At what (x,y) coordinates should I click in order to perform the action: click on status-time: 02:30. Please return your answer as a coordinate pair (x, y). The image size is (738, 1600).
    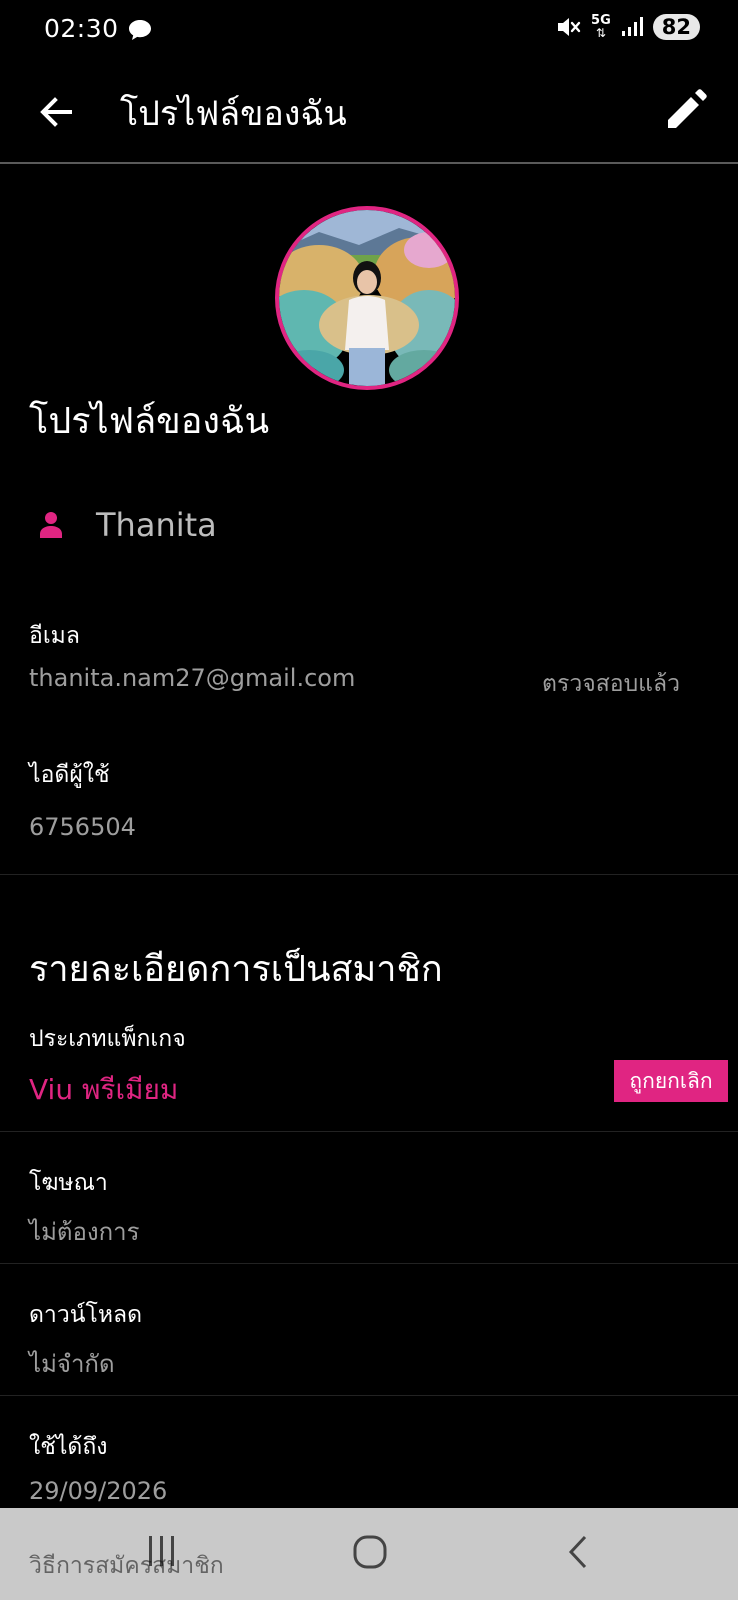
    Looking at the image, I should click on (81, 28).